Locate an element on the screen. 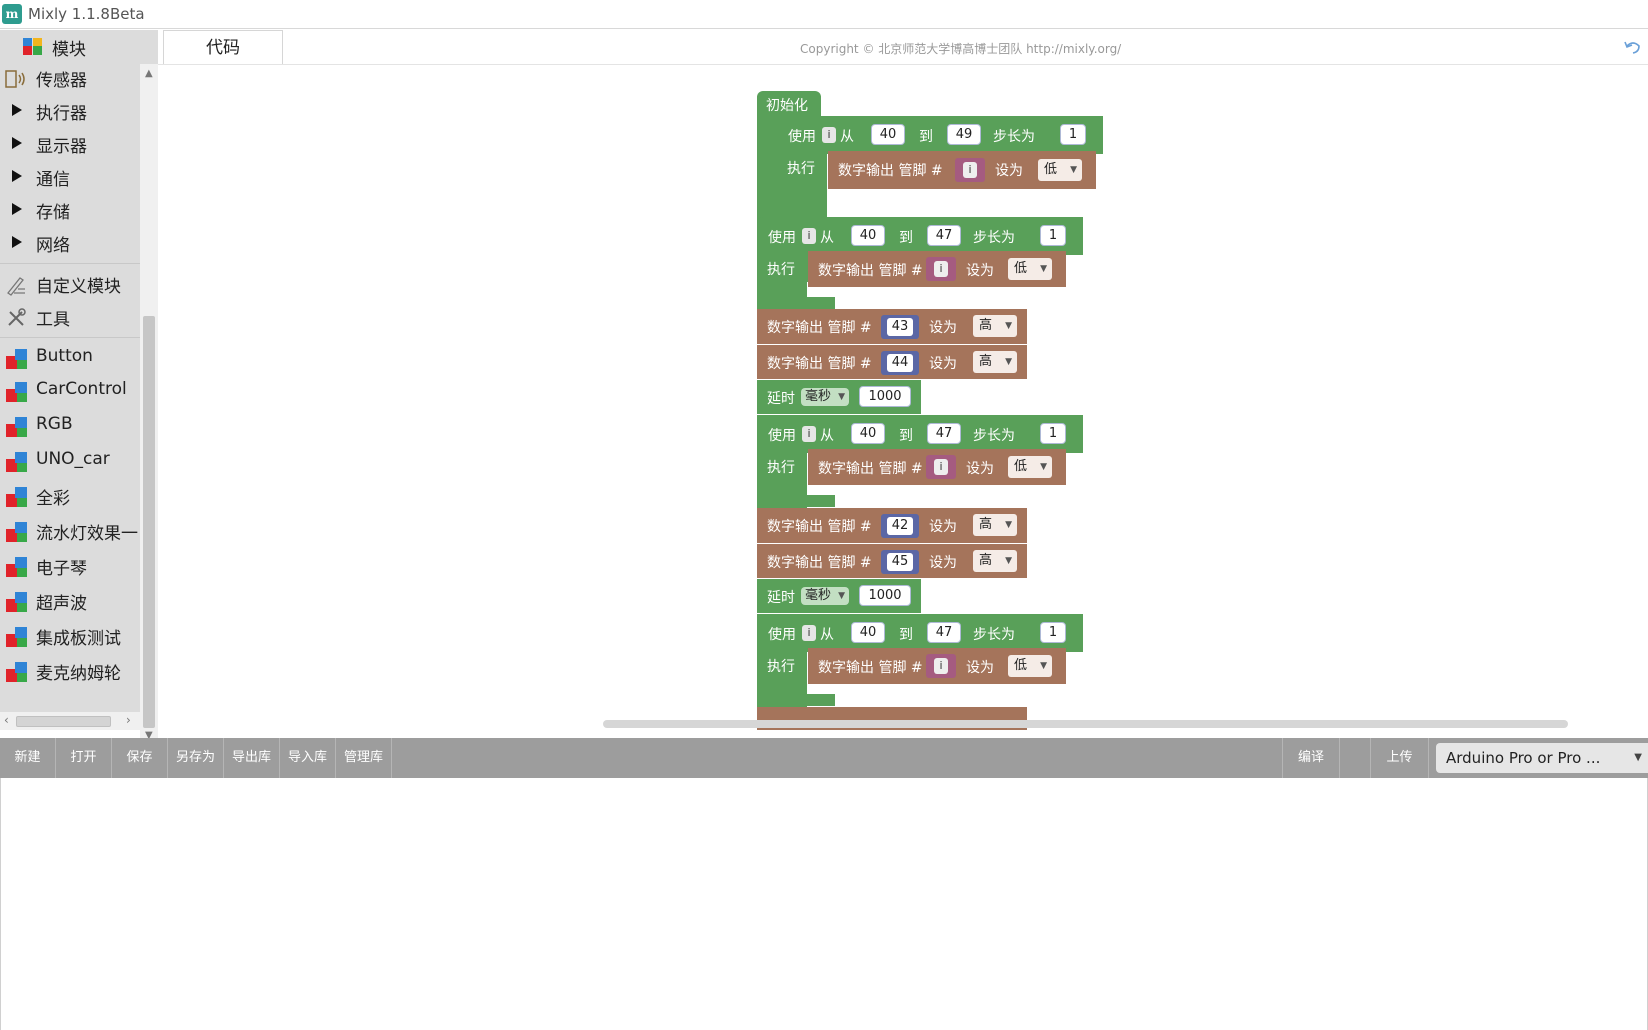  save-as-button: 另存为 is located at coordinates (196, 758).